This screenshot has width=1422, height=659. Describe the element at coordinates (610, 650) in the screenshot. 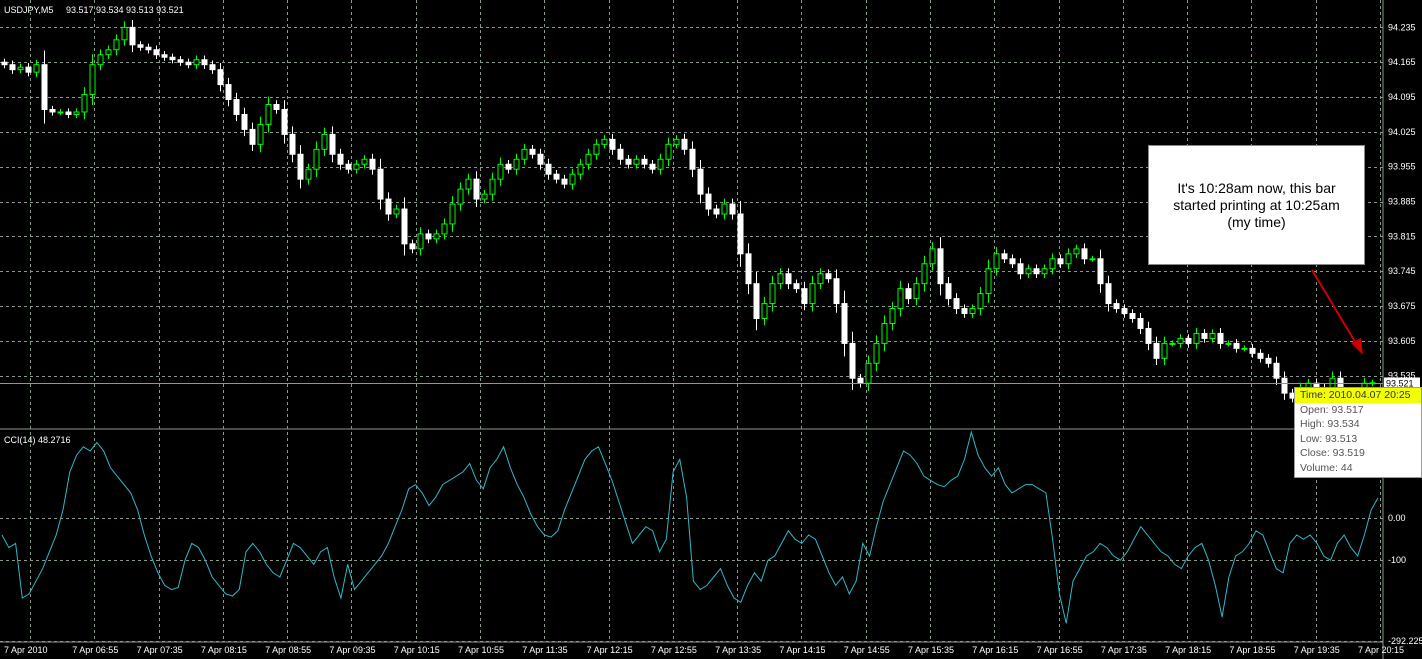

I see `time-tick-label: 7 Apr 12:15` at that location.